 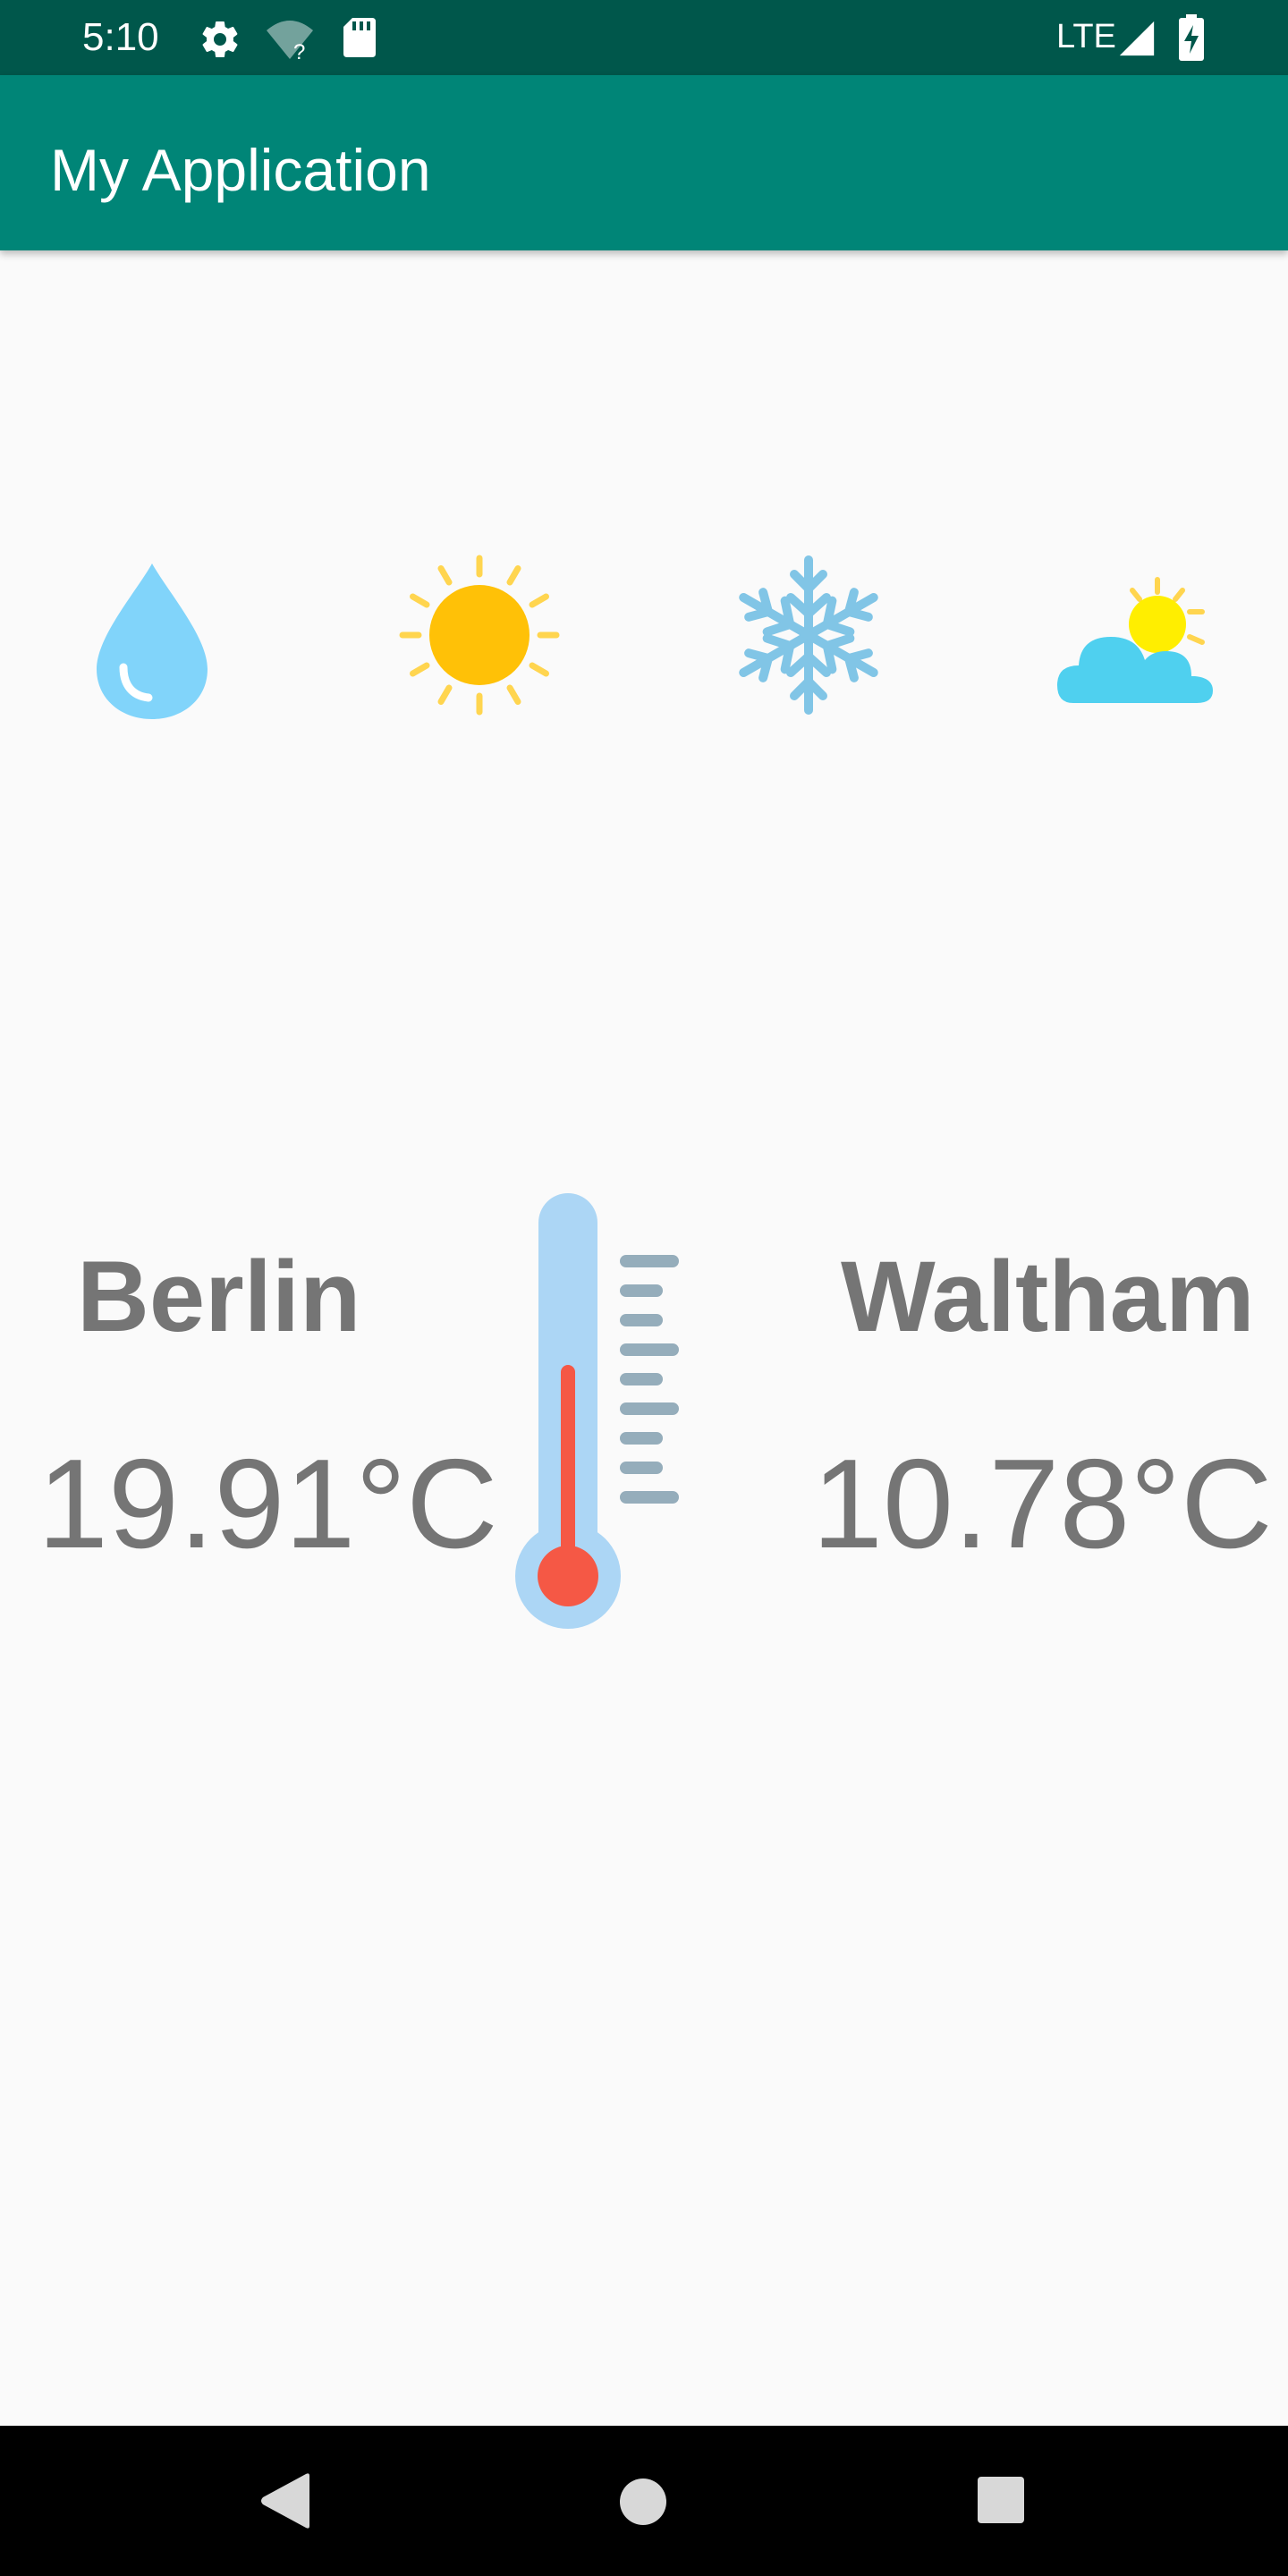 I want to click on city-name-waltham: Waltham, so click(x=1048, y=1296).